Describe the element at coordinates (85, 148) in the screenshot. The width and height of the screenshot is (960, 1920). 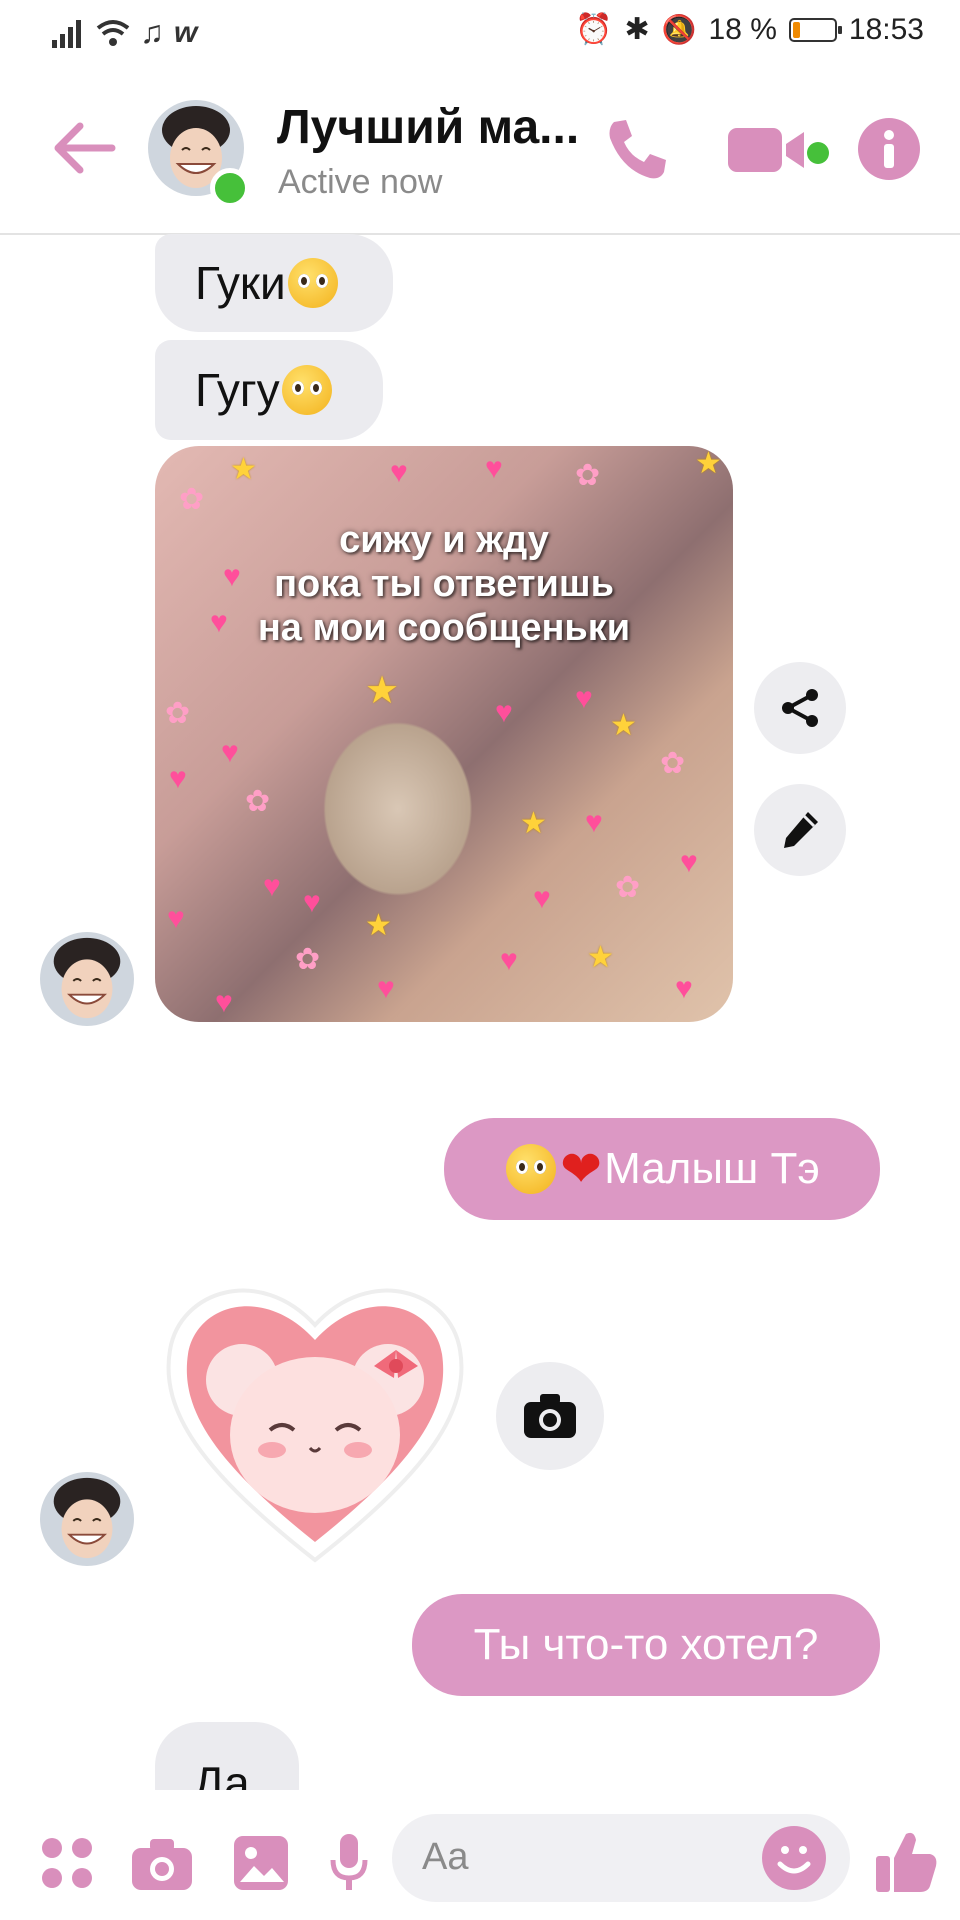
I see `back-arrow-icon` at that location.